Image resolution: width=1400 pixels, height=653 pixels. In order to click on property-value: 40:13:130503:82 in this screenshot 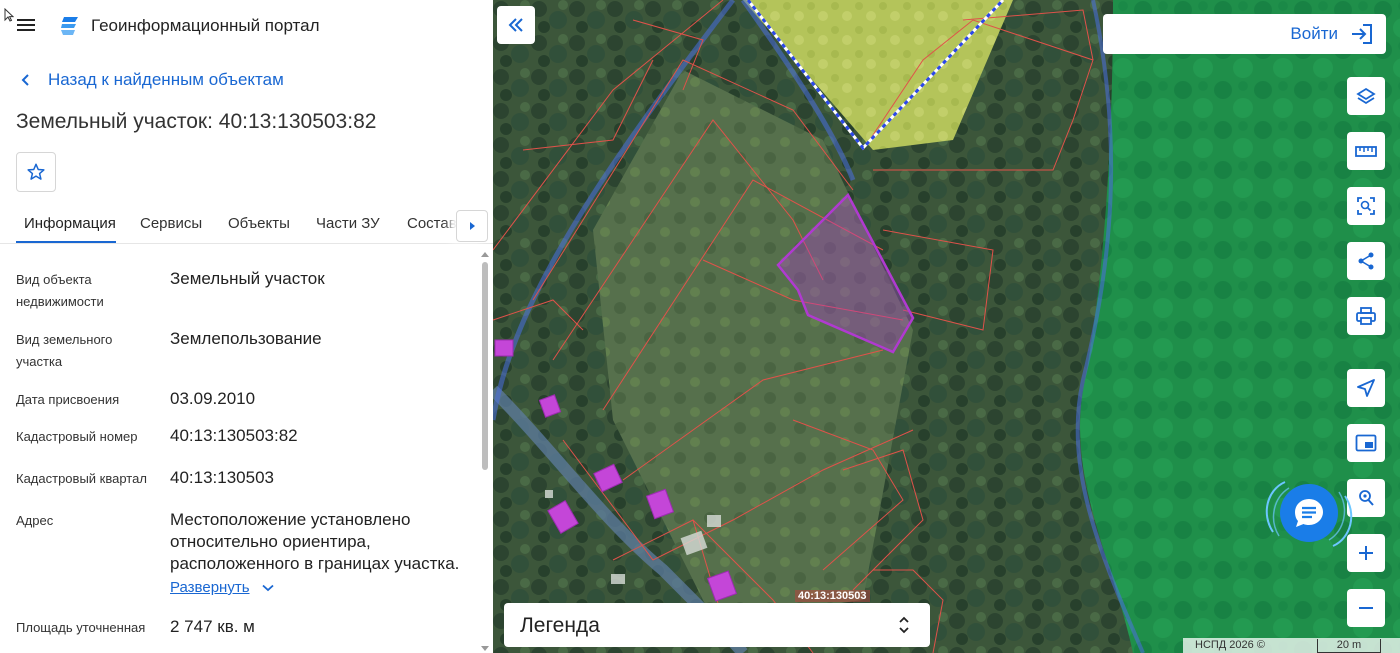, I will do `click(234, 435)`.